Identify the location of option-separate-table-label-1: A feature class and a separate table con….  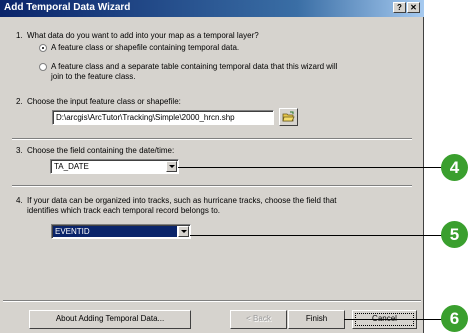
(194, 66).